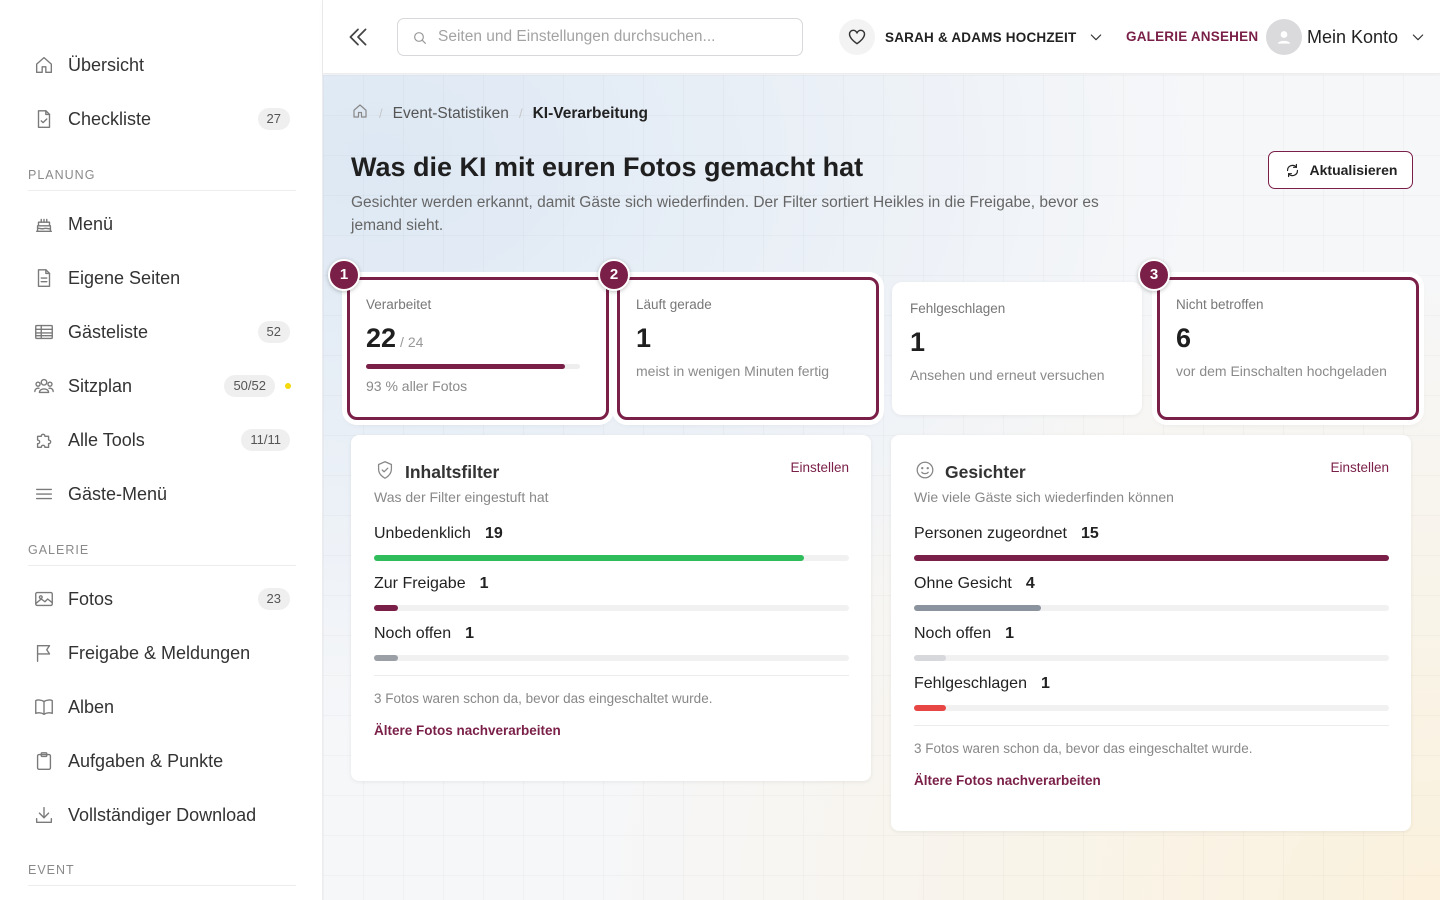  Describe the element at coordinates (1151, 643) in the screenshot. I see `breakdown-row: Noch offen 1` at that location.